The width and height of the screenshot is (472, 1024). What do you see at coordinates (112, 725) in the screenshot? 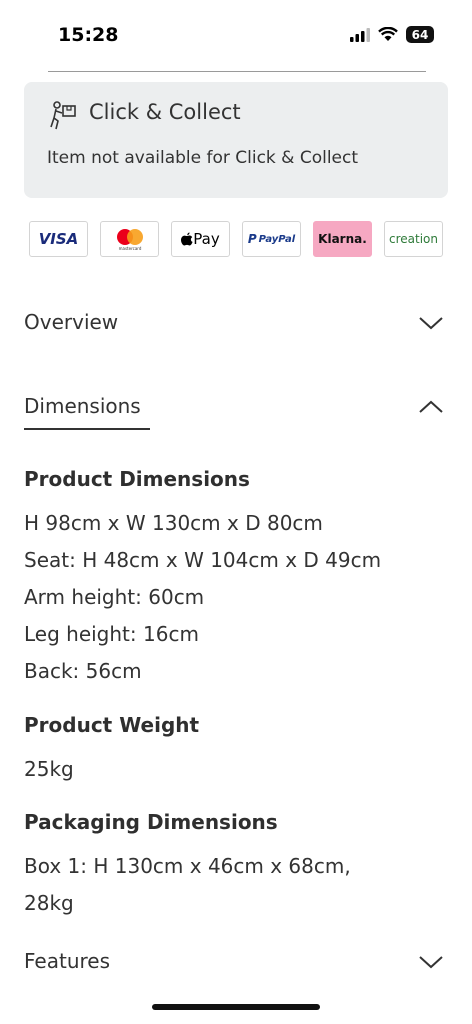
I see `product-weight-title: Product Weight` at bounding box center [112, 725].